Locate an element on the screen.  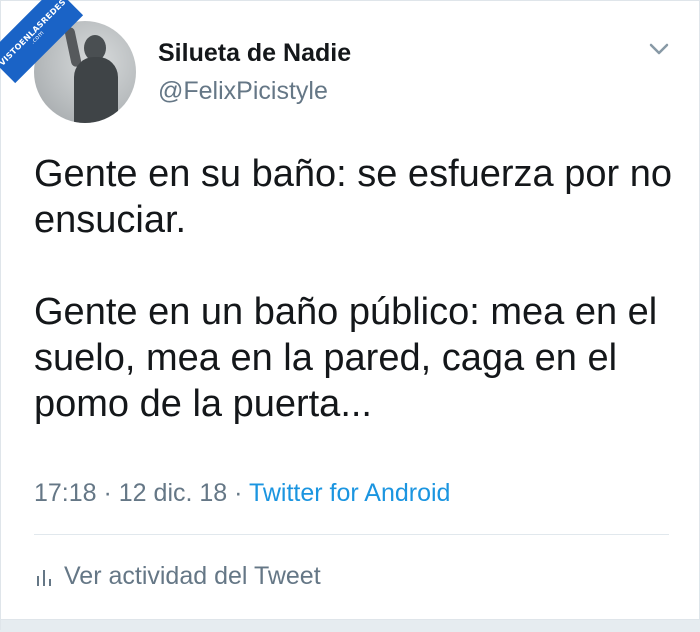
bar-chart-icon is located at coordinates (44, 577).